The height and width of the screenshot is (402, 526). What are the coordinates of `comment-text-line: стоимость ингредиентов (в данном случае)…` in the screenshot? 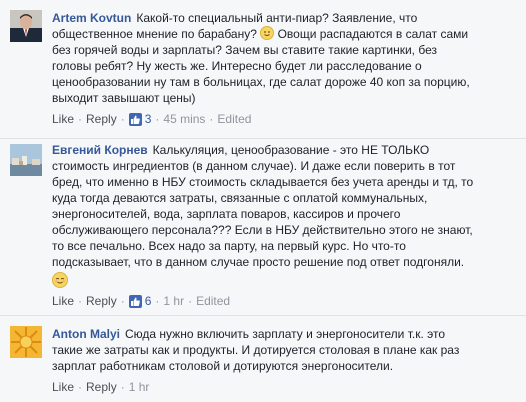 It's located at (254, 166).